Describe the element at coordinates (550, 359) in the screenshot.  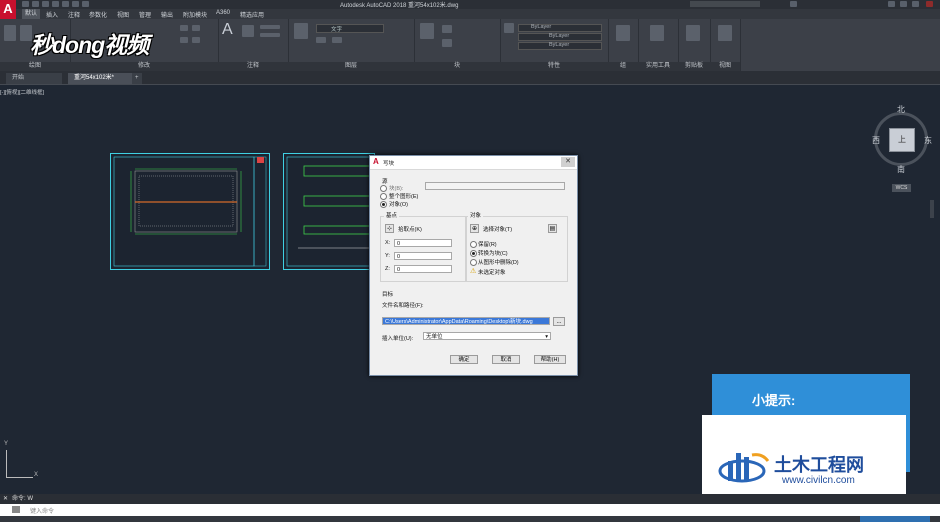
I see `help-button: 帮助(H)` at that location.